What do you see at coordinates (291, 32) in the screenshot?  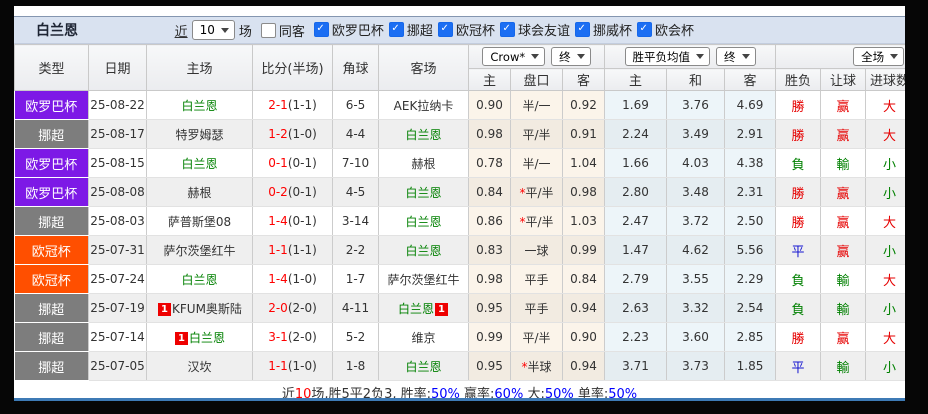 I see `same-away-label: 同客` at bounding box center [291, 32].